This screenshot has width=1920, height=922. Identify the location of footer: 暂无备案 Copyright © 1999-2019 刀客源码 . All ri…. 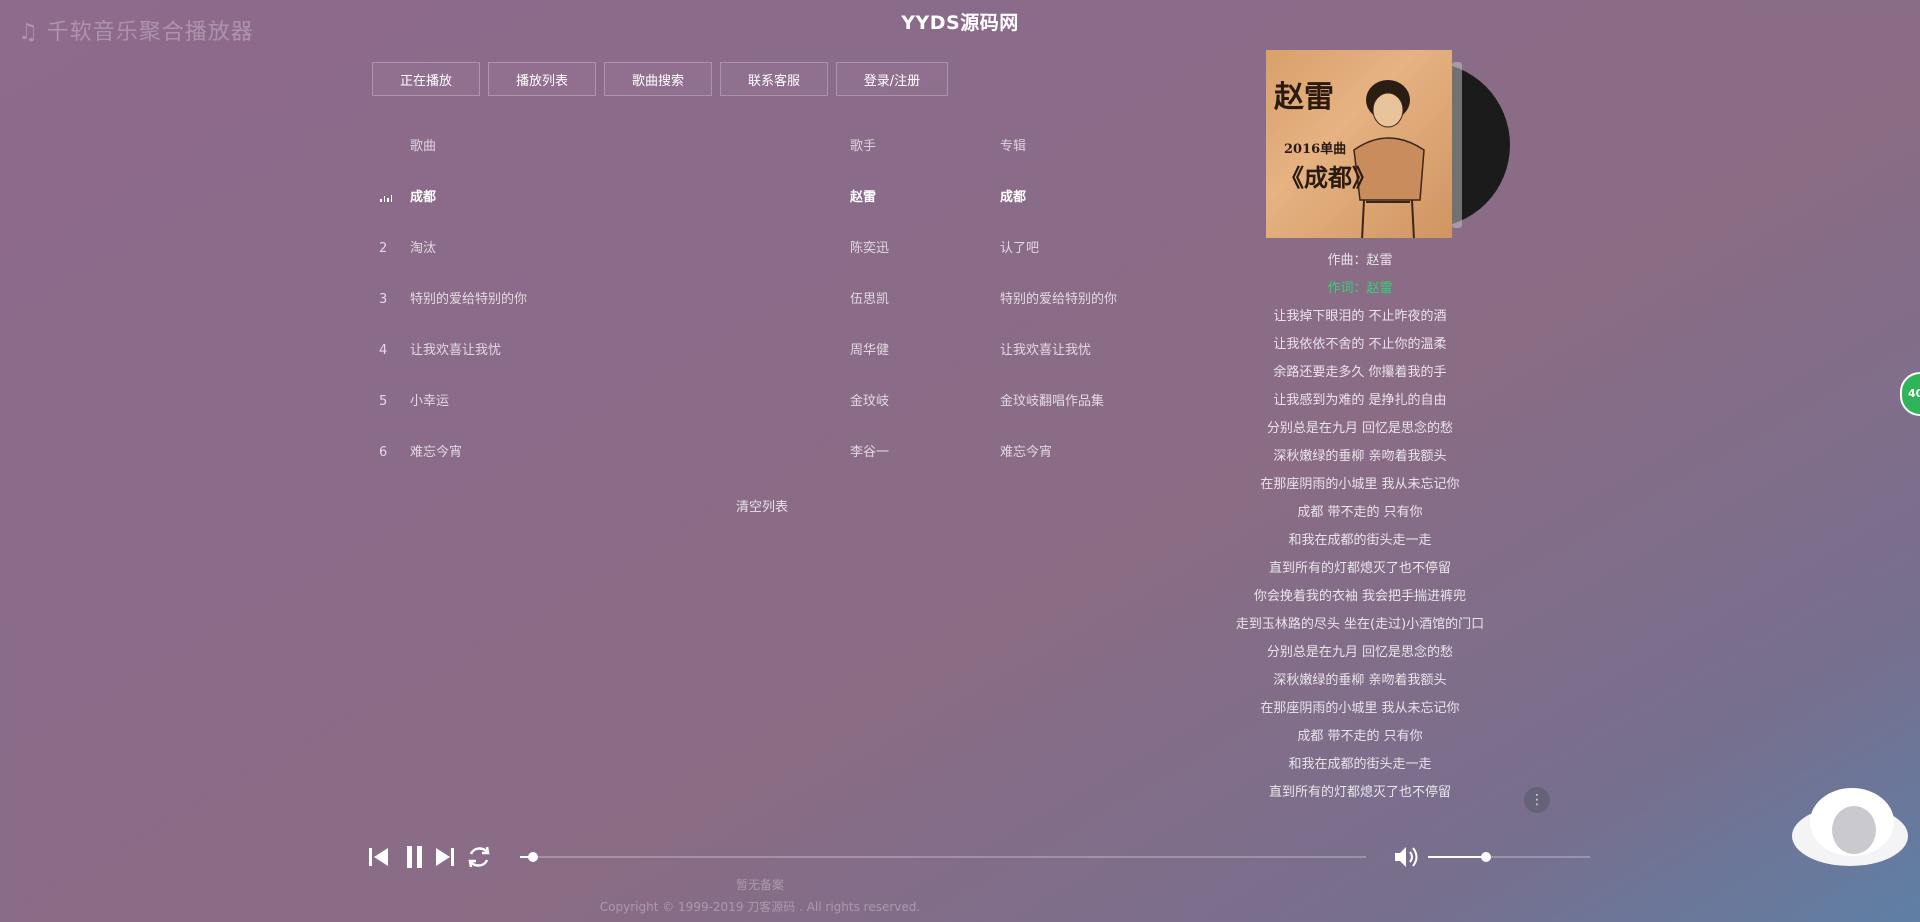
(760, 896).